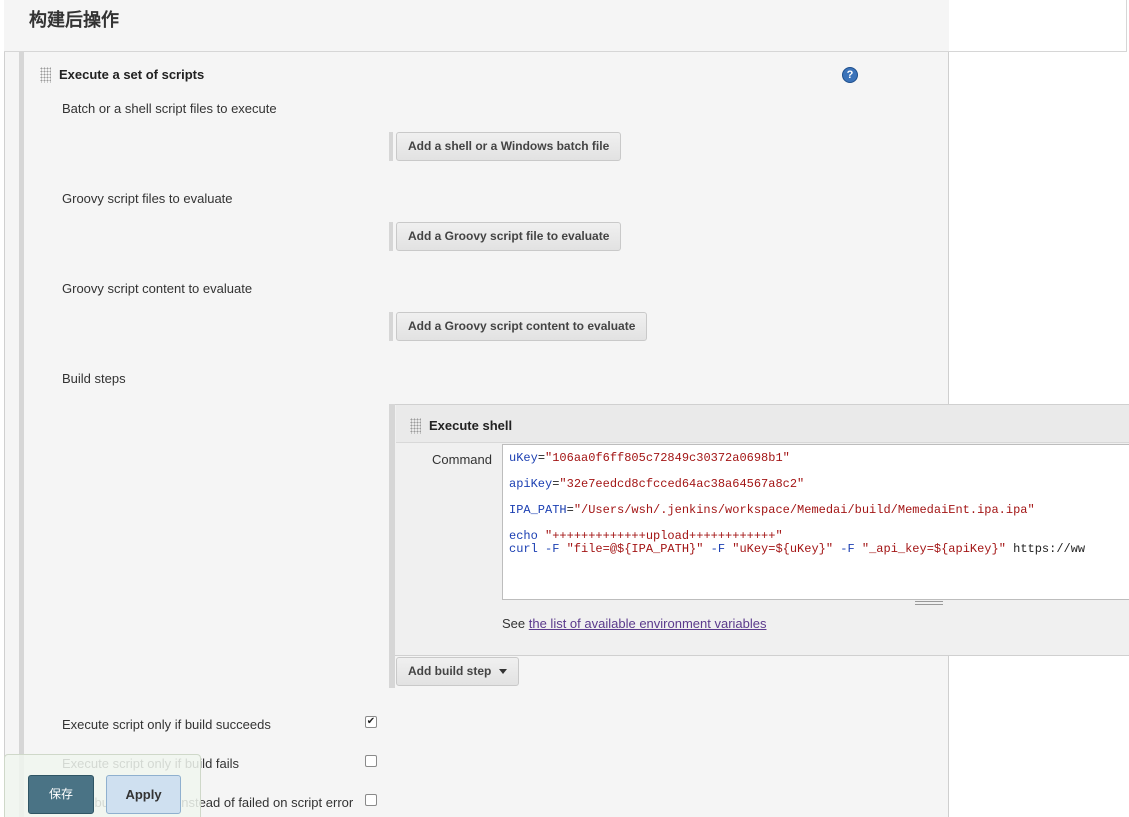  I want to click on option-succeeds-checkbox: ✔, so click(371, 722).